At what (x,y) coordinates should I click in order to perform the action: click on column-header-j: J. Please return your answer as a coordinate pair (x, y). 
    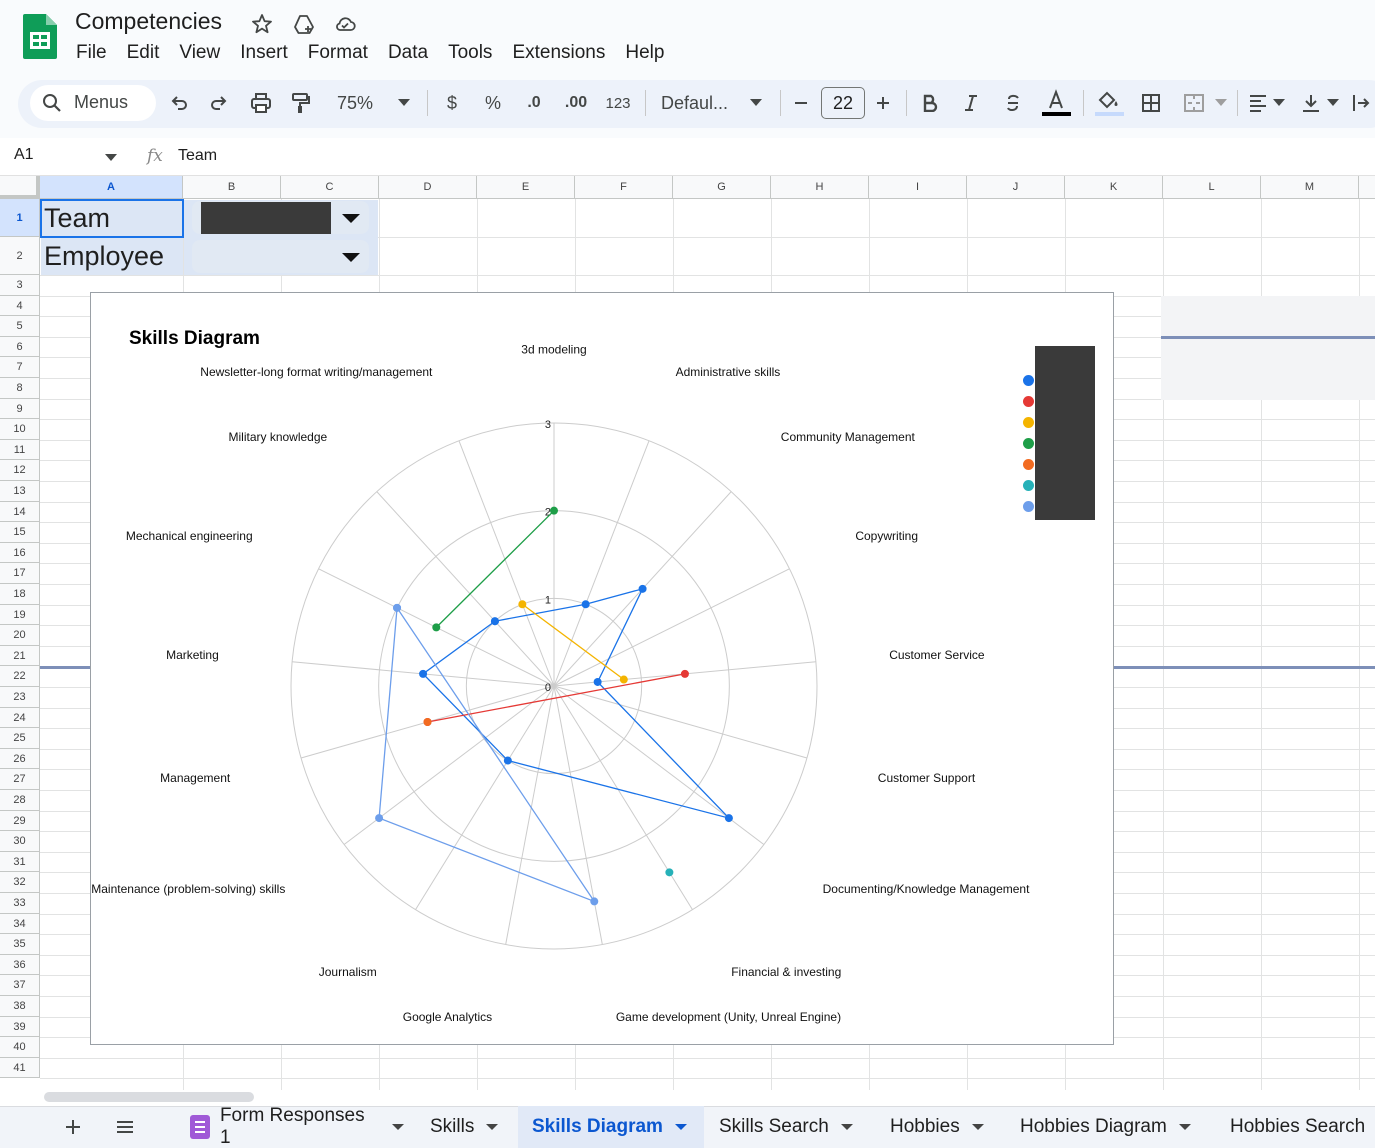
    Looking at the image, I should click on (1016, 187).